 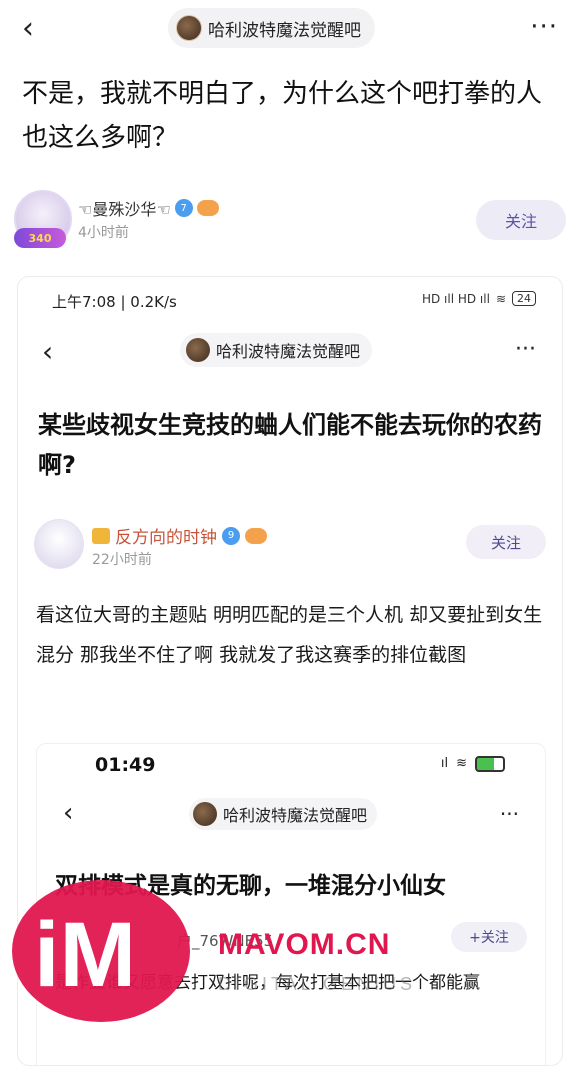 What do you see at coordinates (59, 544) in the screenshot?
I see `avatar` at bounding box center [59, 544].